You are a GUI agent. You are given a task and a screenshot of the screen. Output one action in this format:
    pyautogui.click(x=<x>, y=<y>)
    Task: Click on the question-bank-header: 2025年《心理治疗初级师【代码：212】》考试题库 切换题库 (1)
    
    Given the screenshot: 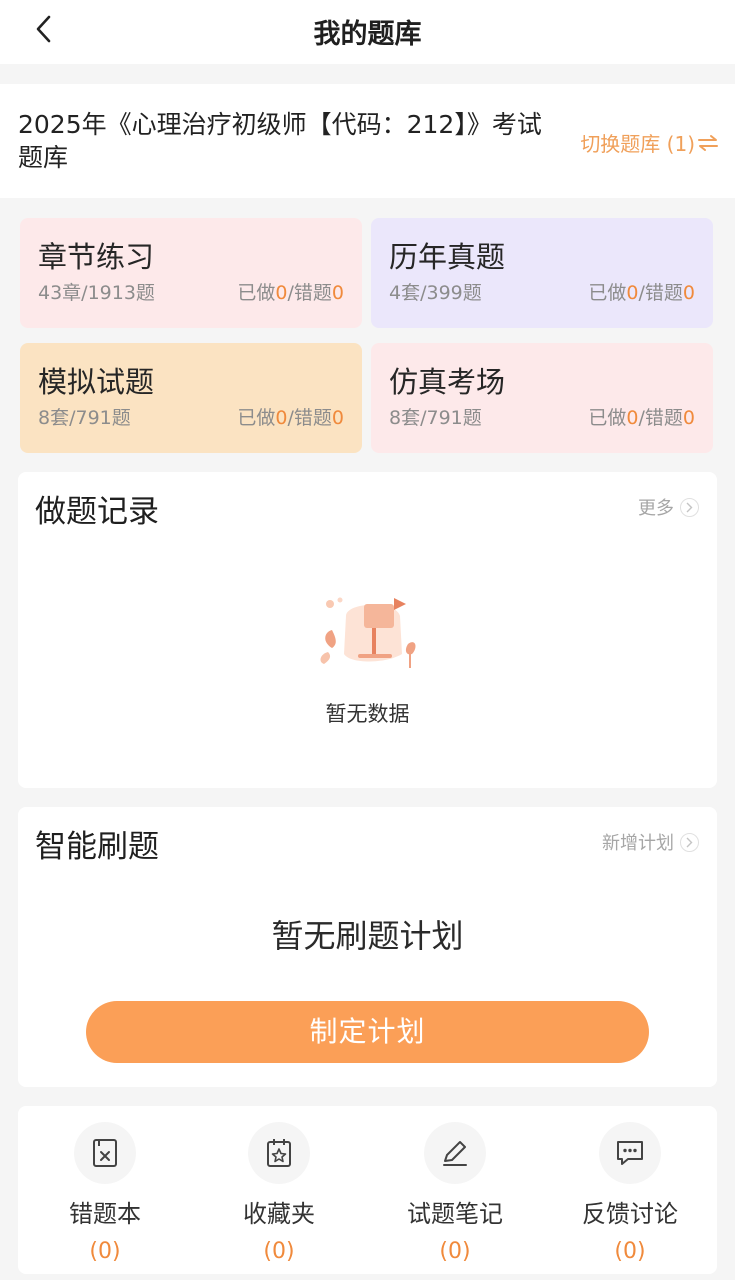 What is the action you would take?
    pyautogui.click(x=367, y=141)
    